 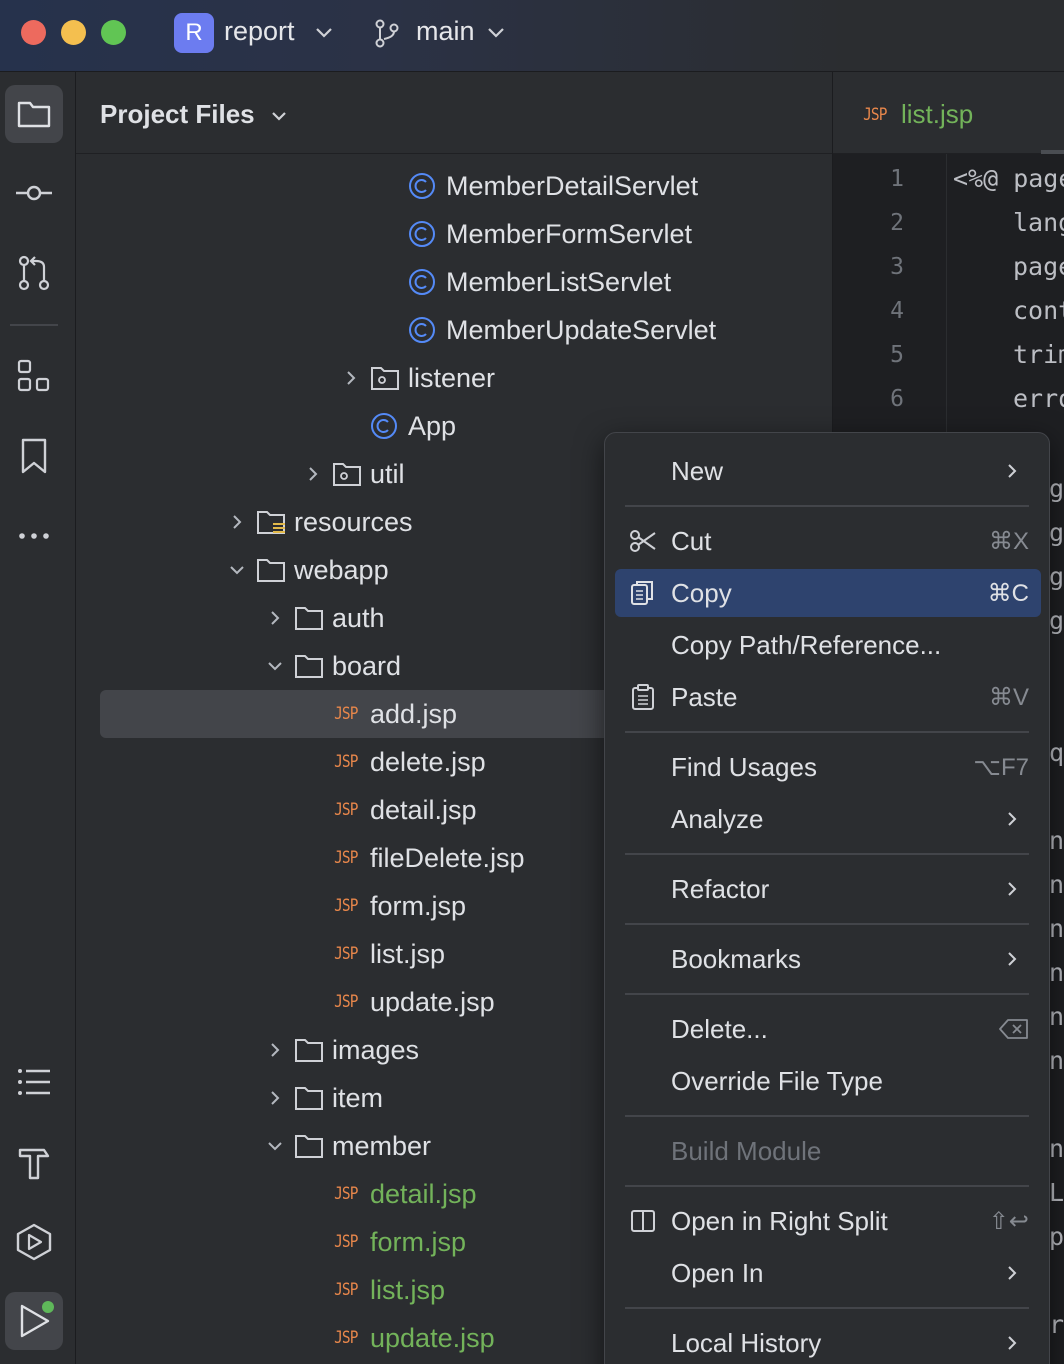 I want to click on more-tools-button, so click(x=34, y=536).